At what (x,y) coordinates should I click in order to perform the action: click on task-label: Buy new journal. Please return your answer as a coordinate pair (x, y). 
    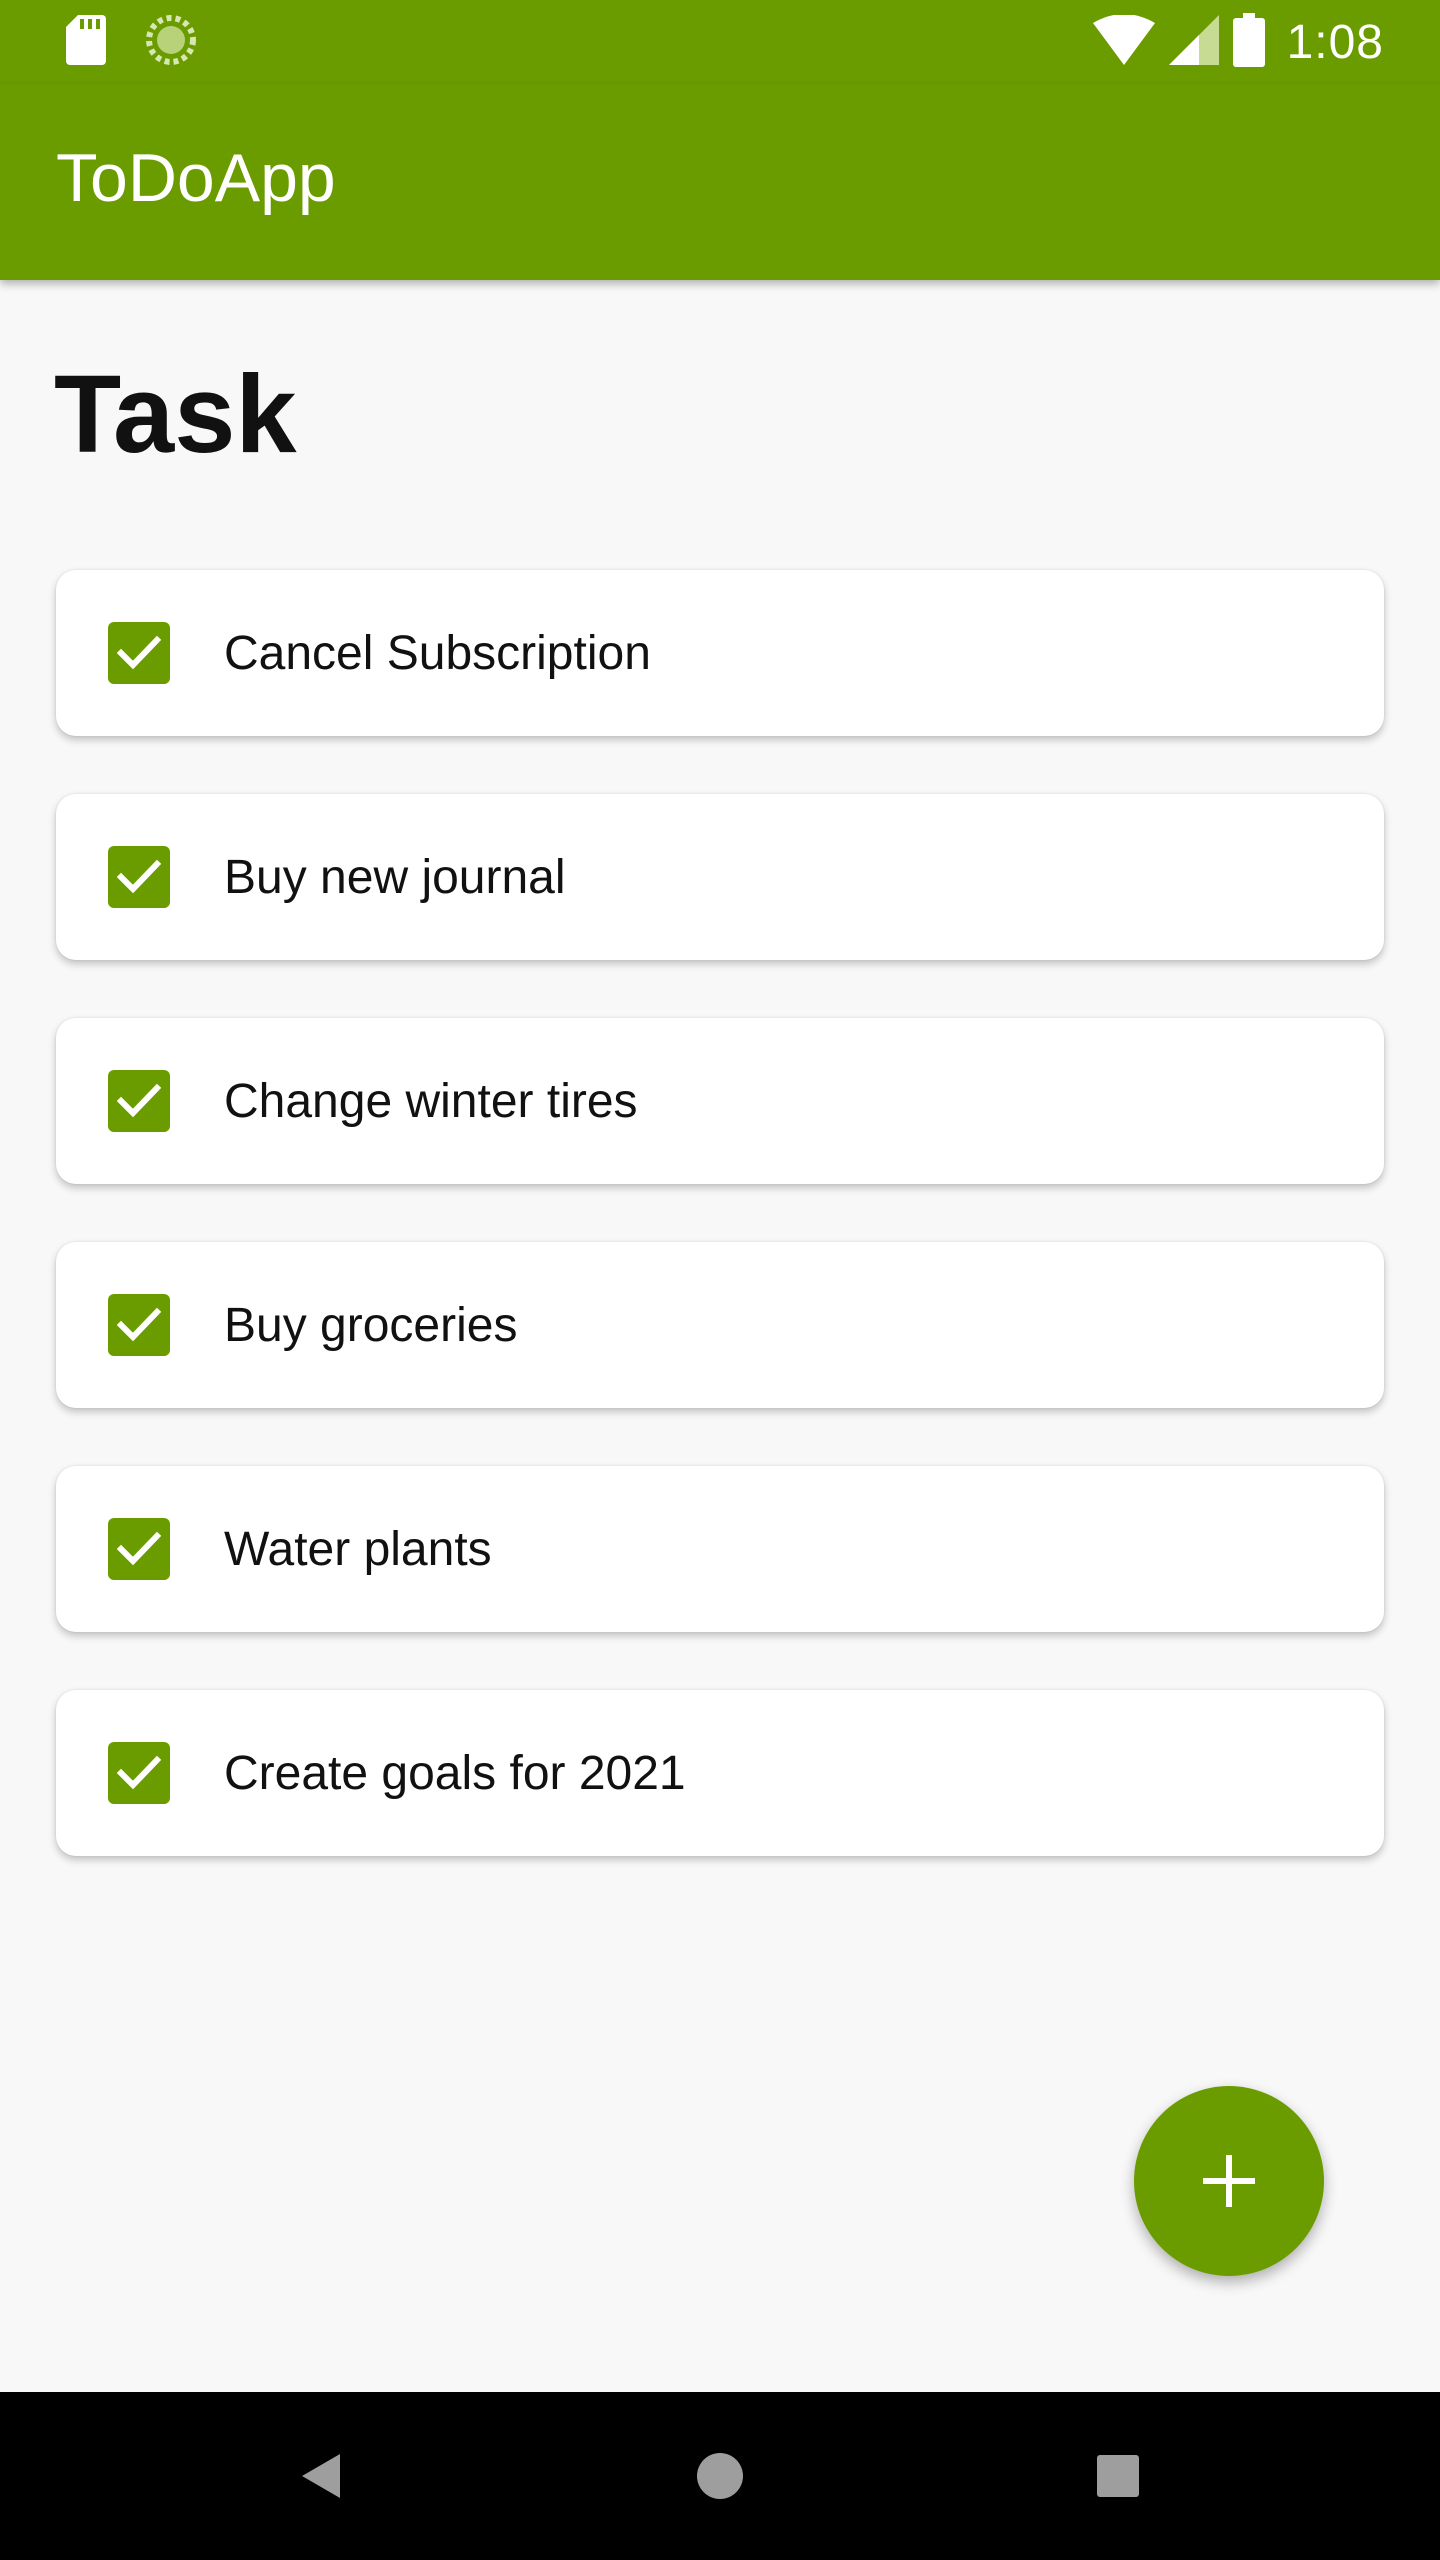
    Looking at the image, I should click on (395, 877).